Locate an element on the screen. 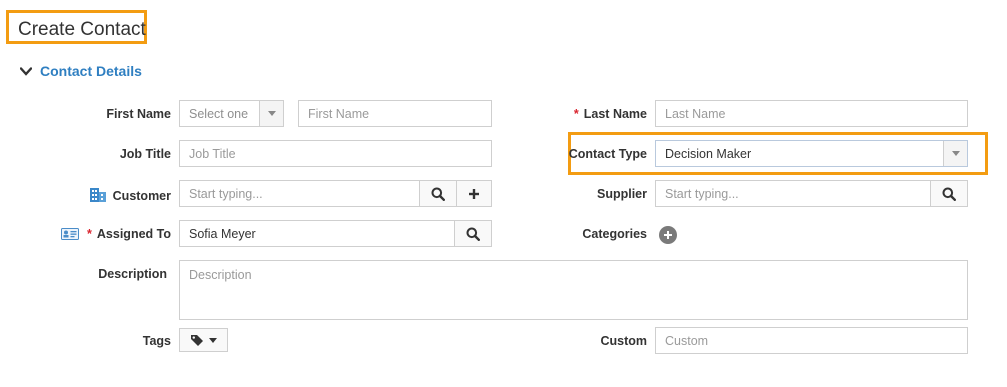  supplier-label: Supplier is located at coordinates (621, 194).